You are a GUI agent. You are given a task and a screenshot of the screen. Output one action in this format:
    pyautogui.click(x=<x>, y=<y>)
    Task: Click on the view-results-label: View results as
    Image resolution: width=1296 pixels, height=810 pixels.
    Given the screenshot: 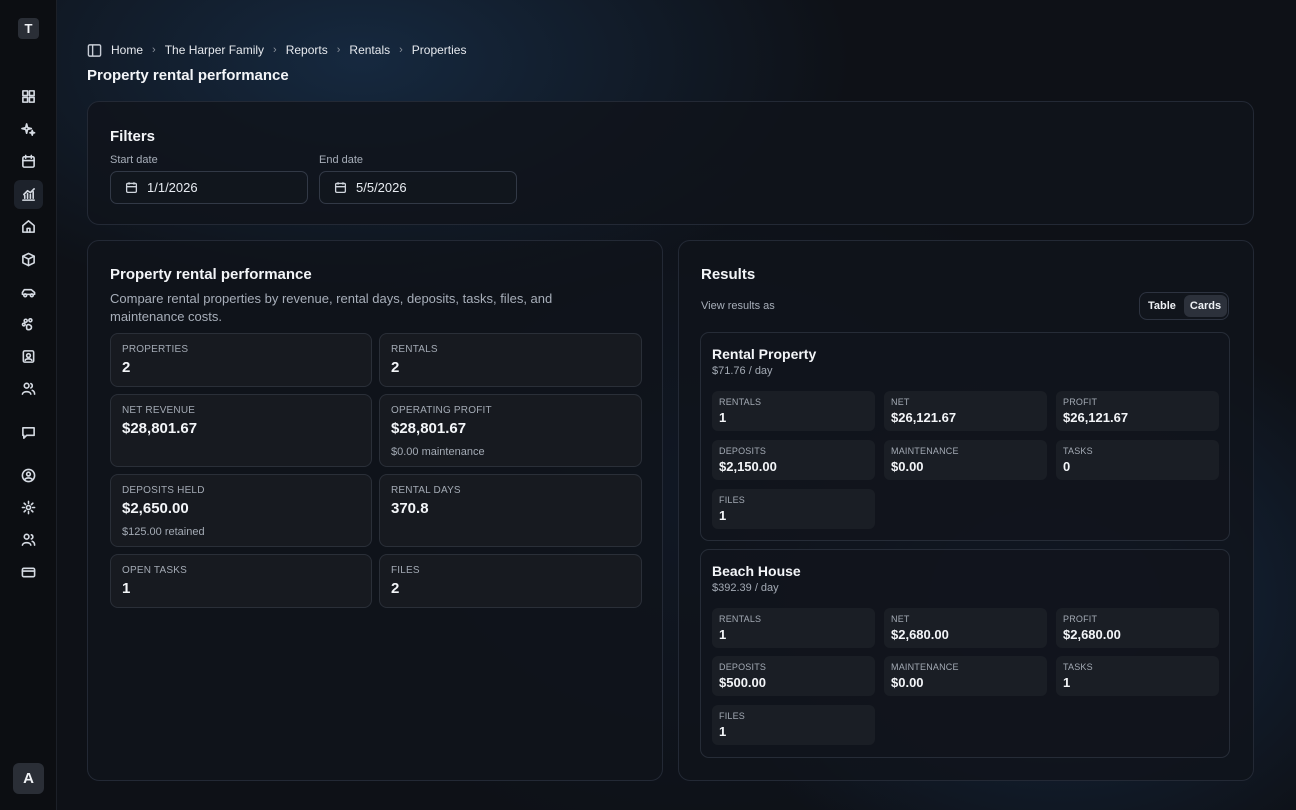 What is the action you would take?
    pyautogui.click(x=738, y=306)
    